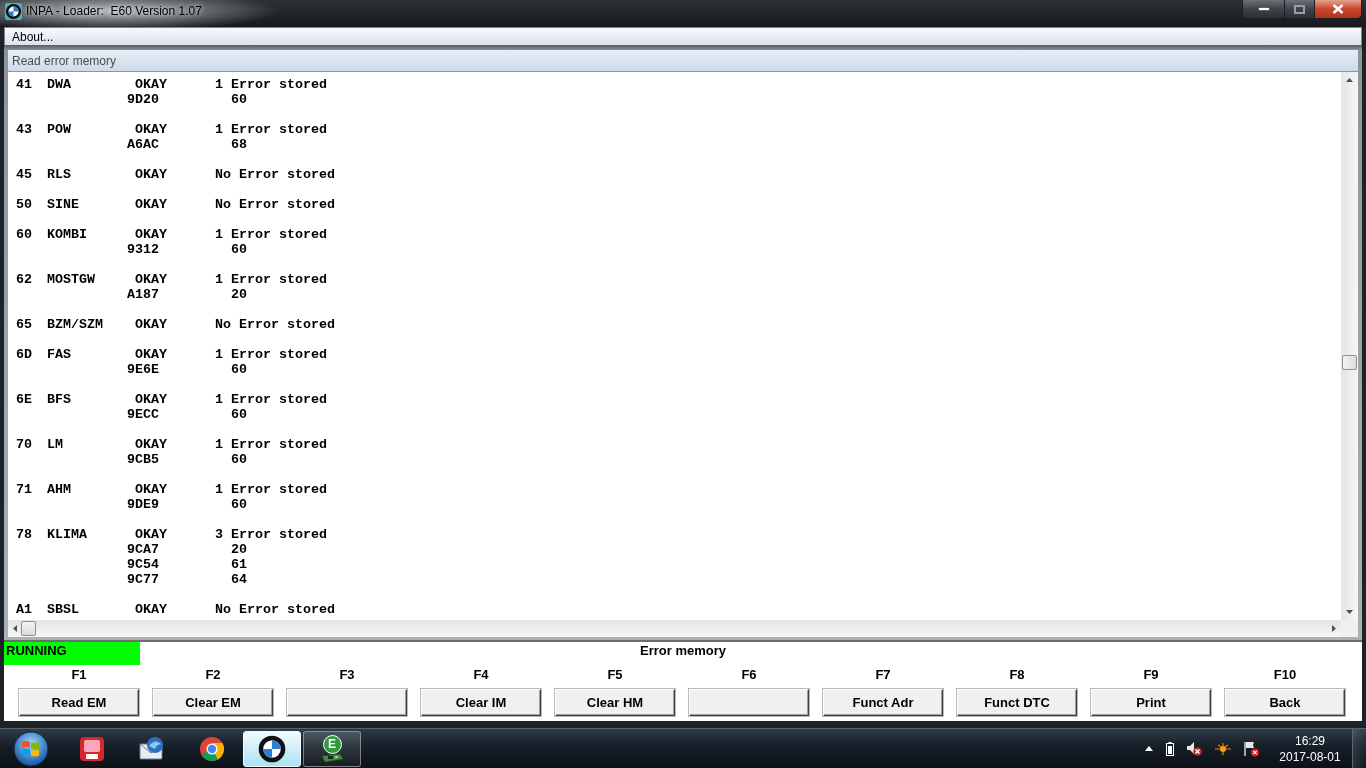 This screenshot has height=768, width=1366. What do you see at coordinates (1194, 748) in the screenshot?
I see `muted-speaker-icon` at bounding box center [1194, 748].